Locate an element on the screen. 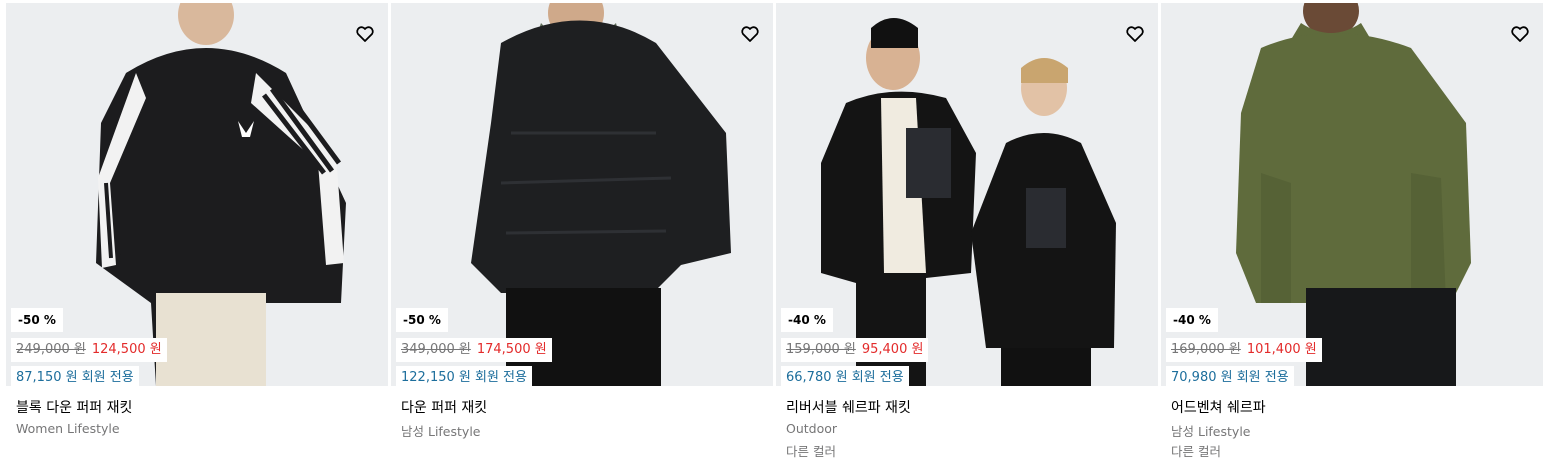 The image size is (1544, 460). member-price: 87,150 원 회원 전용 is located at coordinates (75, 376).